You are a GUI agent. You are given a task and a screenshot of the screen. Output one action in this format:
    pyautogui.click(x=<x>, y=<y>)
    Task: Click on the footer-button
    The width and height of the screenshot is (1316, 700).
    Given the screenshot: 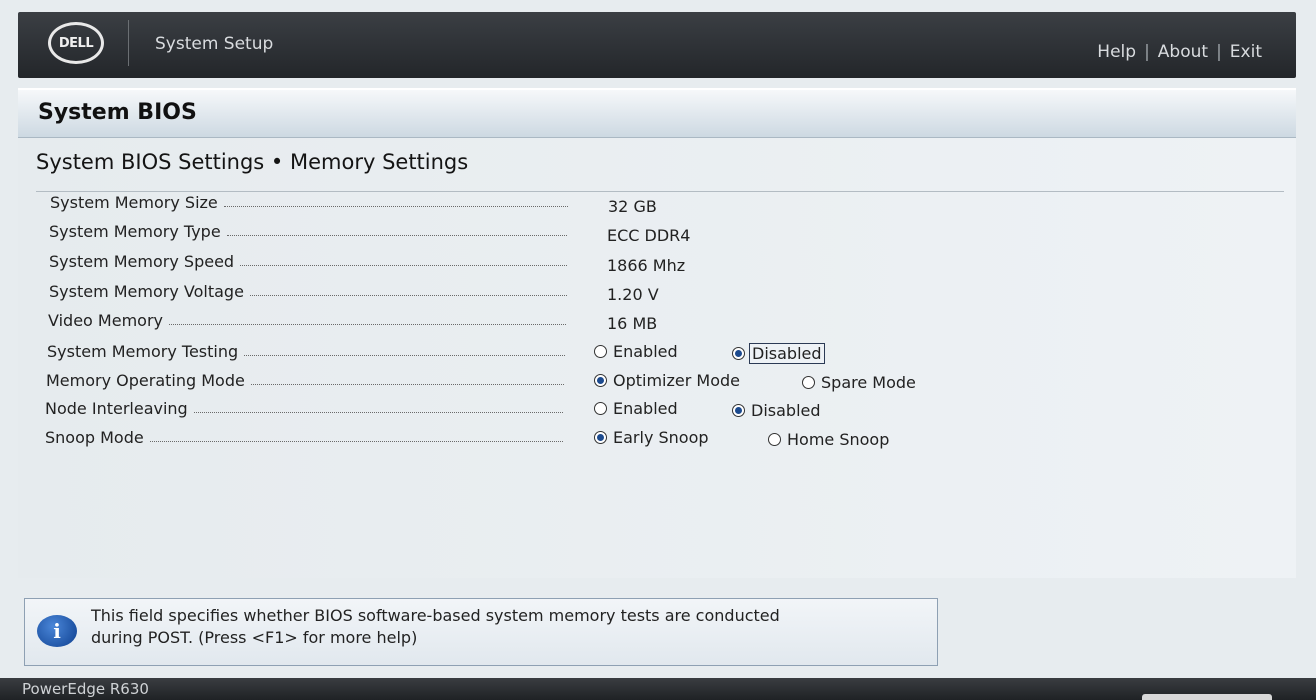 What is the action you would take?
    pyautogui.click(x=1207, y=697)
    